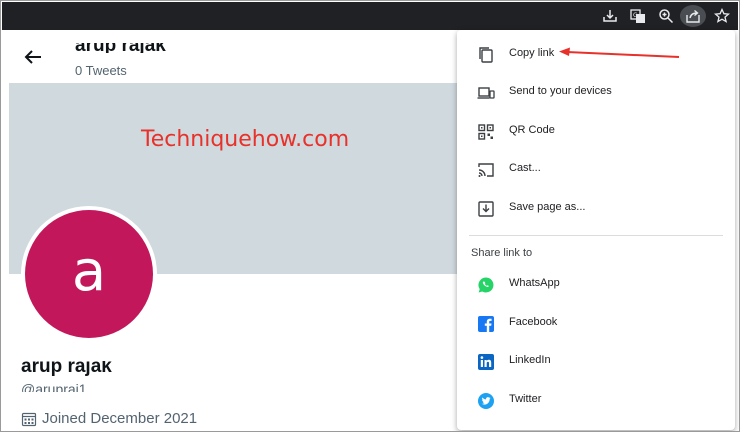  Describe the element at coordinates (486, 324) in the screenshot. I see `facebook-icon` at that location.